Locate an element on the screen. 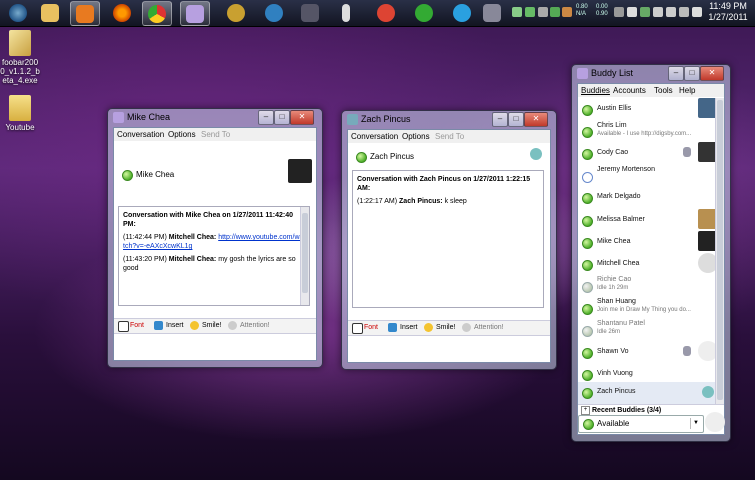 Image resolution: width=755 pixels, height=480 pixels. titlebar: Mike Chea – □ ✕ is located at coordinates (215, 118).